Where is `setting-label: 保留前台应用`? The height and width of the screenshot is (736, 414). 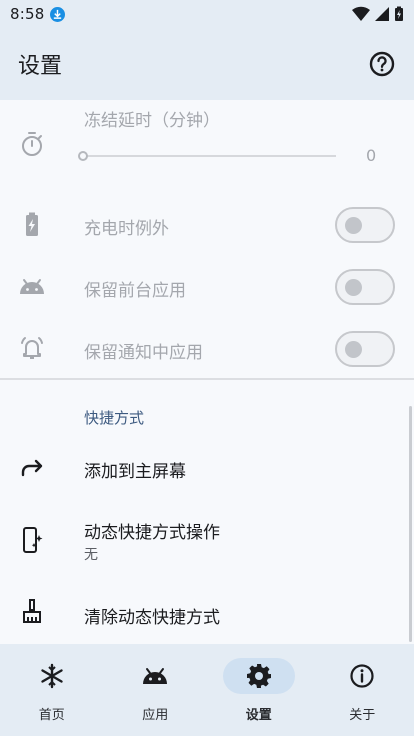
setting-label: 保留前台应用 is located at coordinates (135, 291).